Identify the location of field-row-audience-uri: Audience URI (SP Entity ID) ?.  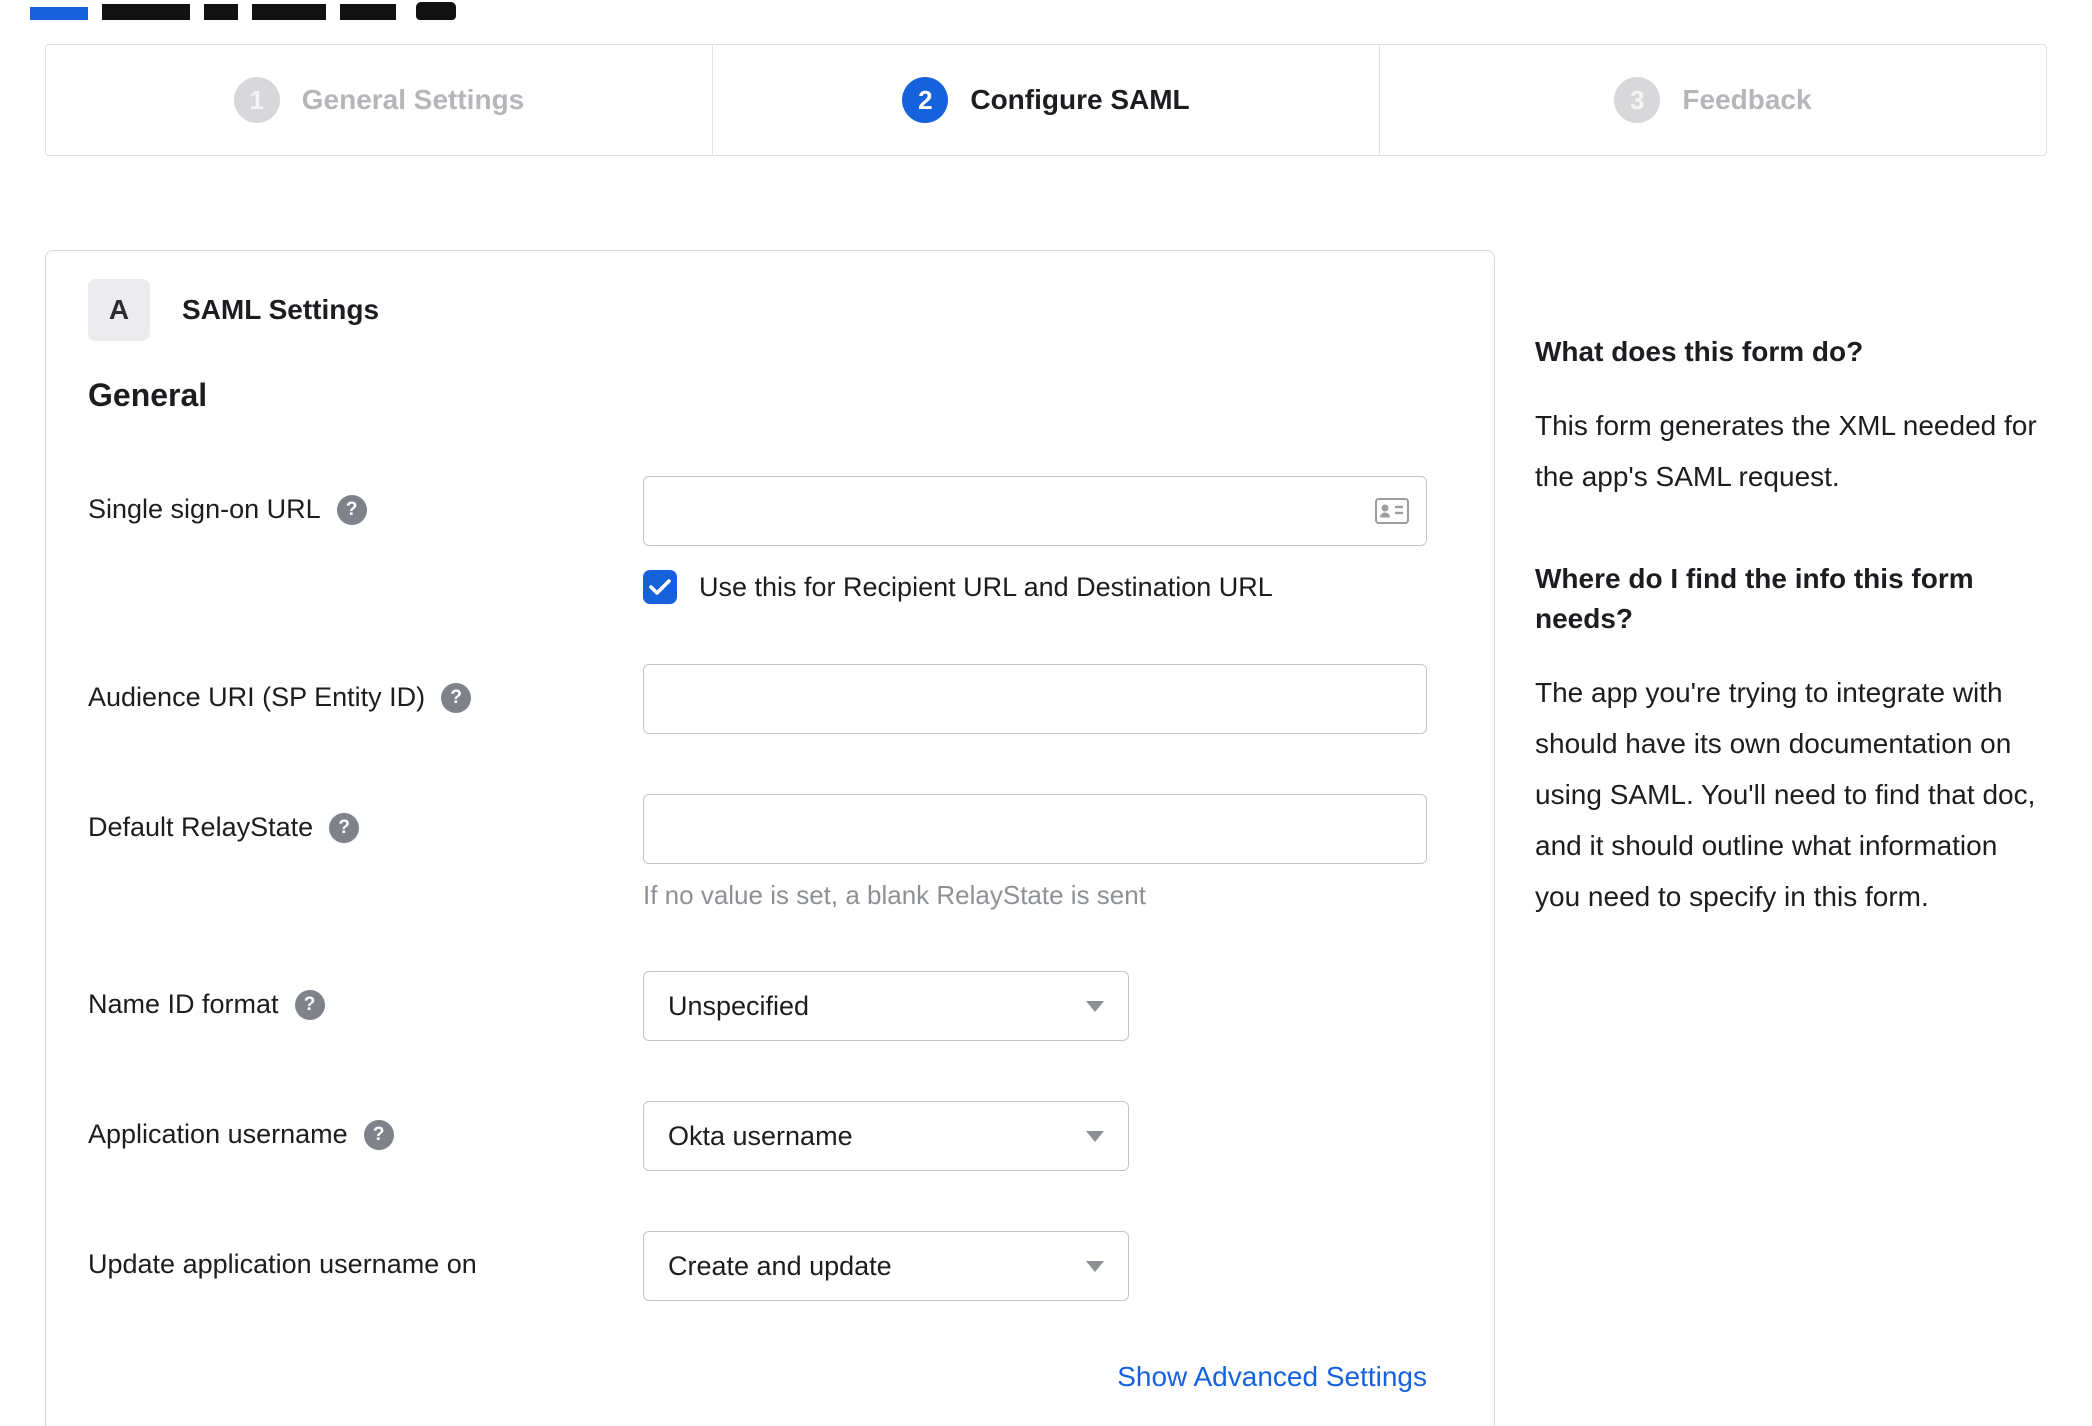
(770, 699).